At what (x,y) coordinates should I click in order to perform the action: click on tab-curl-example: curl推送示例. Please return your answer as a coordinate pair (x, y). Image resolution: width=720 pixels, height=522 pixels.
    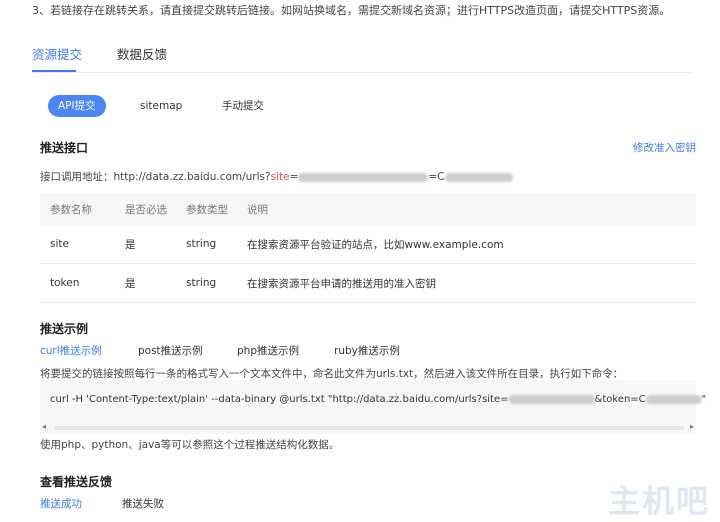
    Looking at the image, I should click on (71, 350).